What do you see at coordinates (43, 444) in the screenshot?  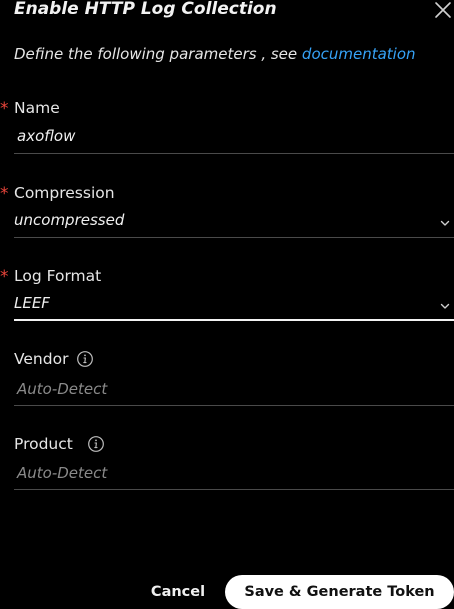 I see `product-label-text: Product` at bounding box center [43, 444].